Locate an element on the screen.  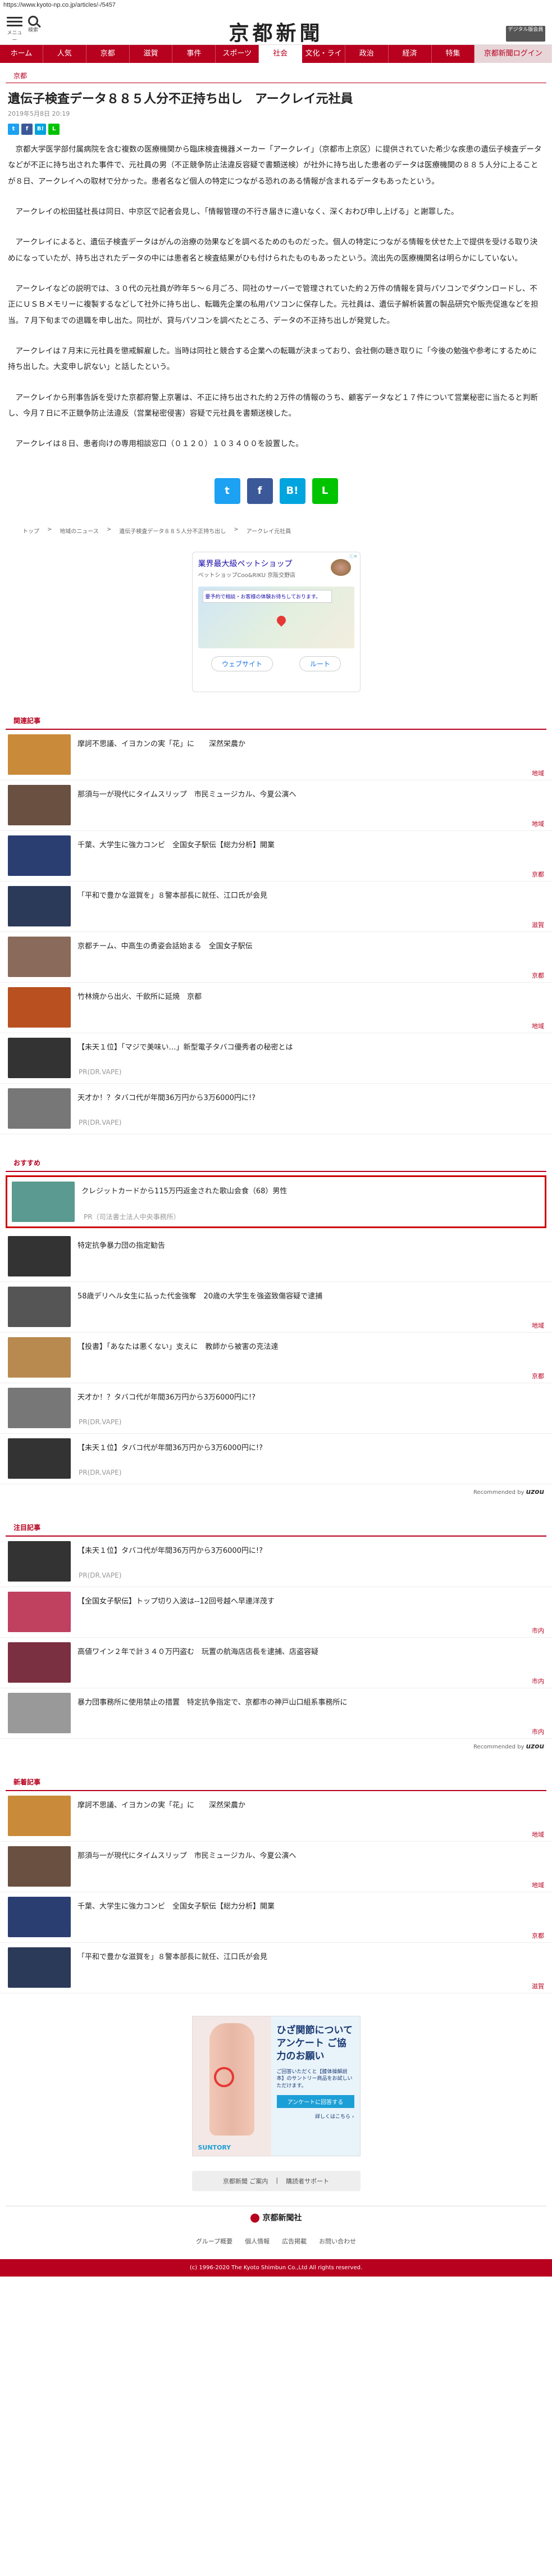
footer-nav-item: グループ概要 is located at coordinates (214, 2242).